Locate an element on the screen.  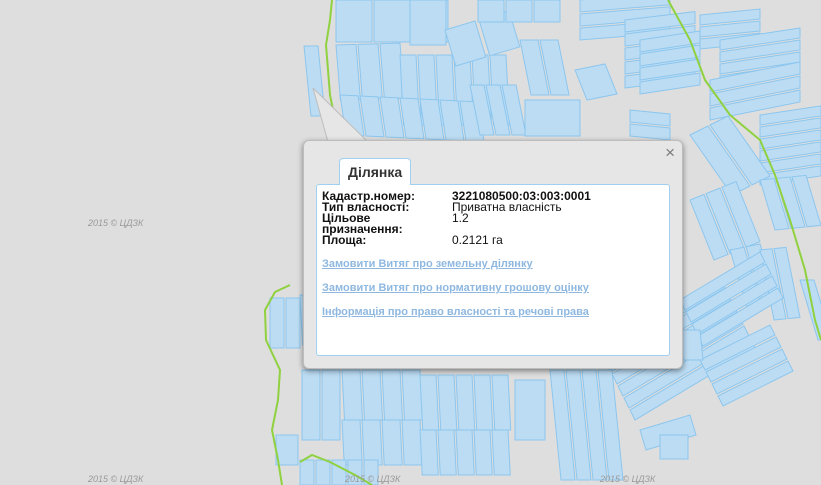
field-purpose: Цільове призначення: 1.2 is located at coordinates (495, 223).